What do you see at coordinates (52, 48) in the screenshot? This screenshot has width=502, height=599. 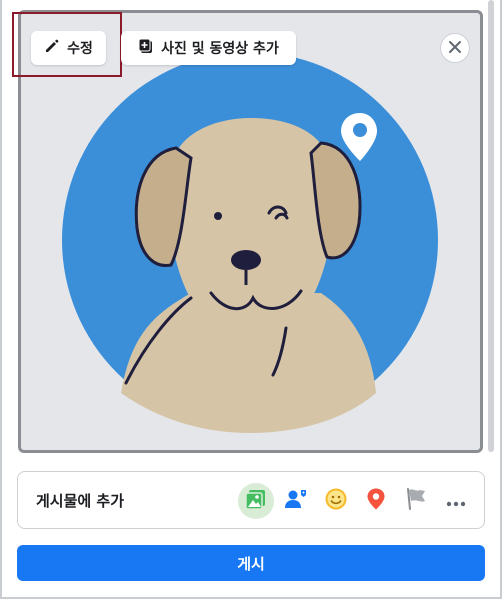 I see `pencil-icon` at bounding box center [52, 48].